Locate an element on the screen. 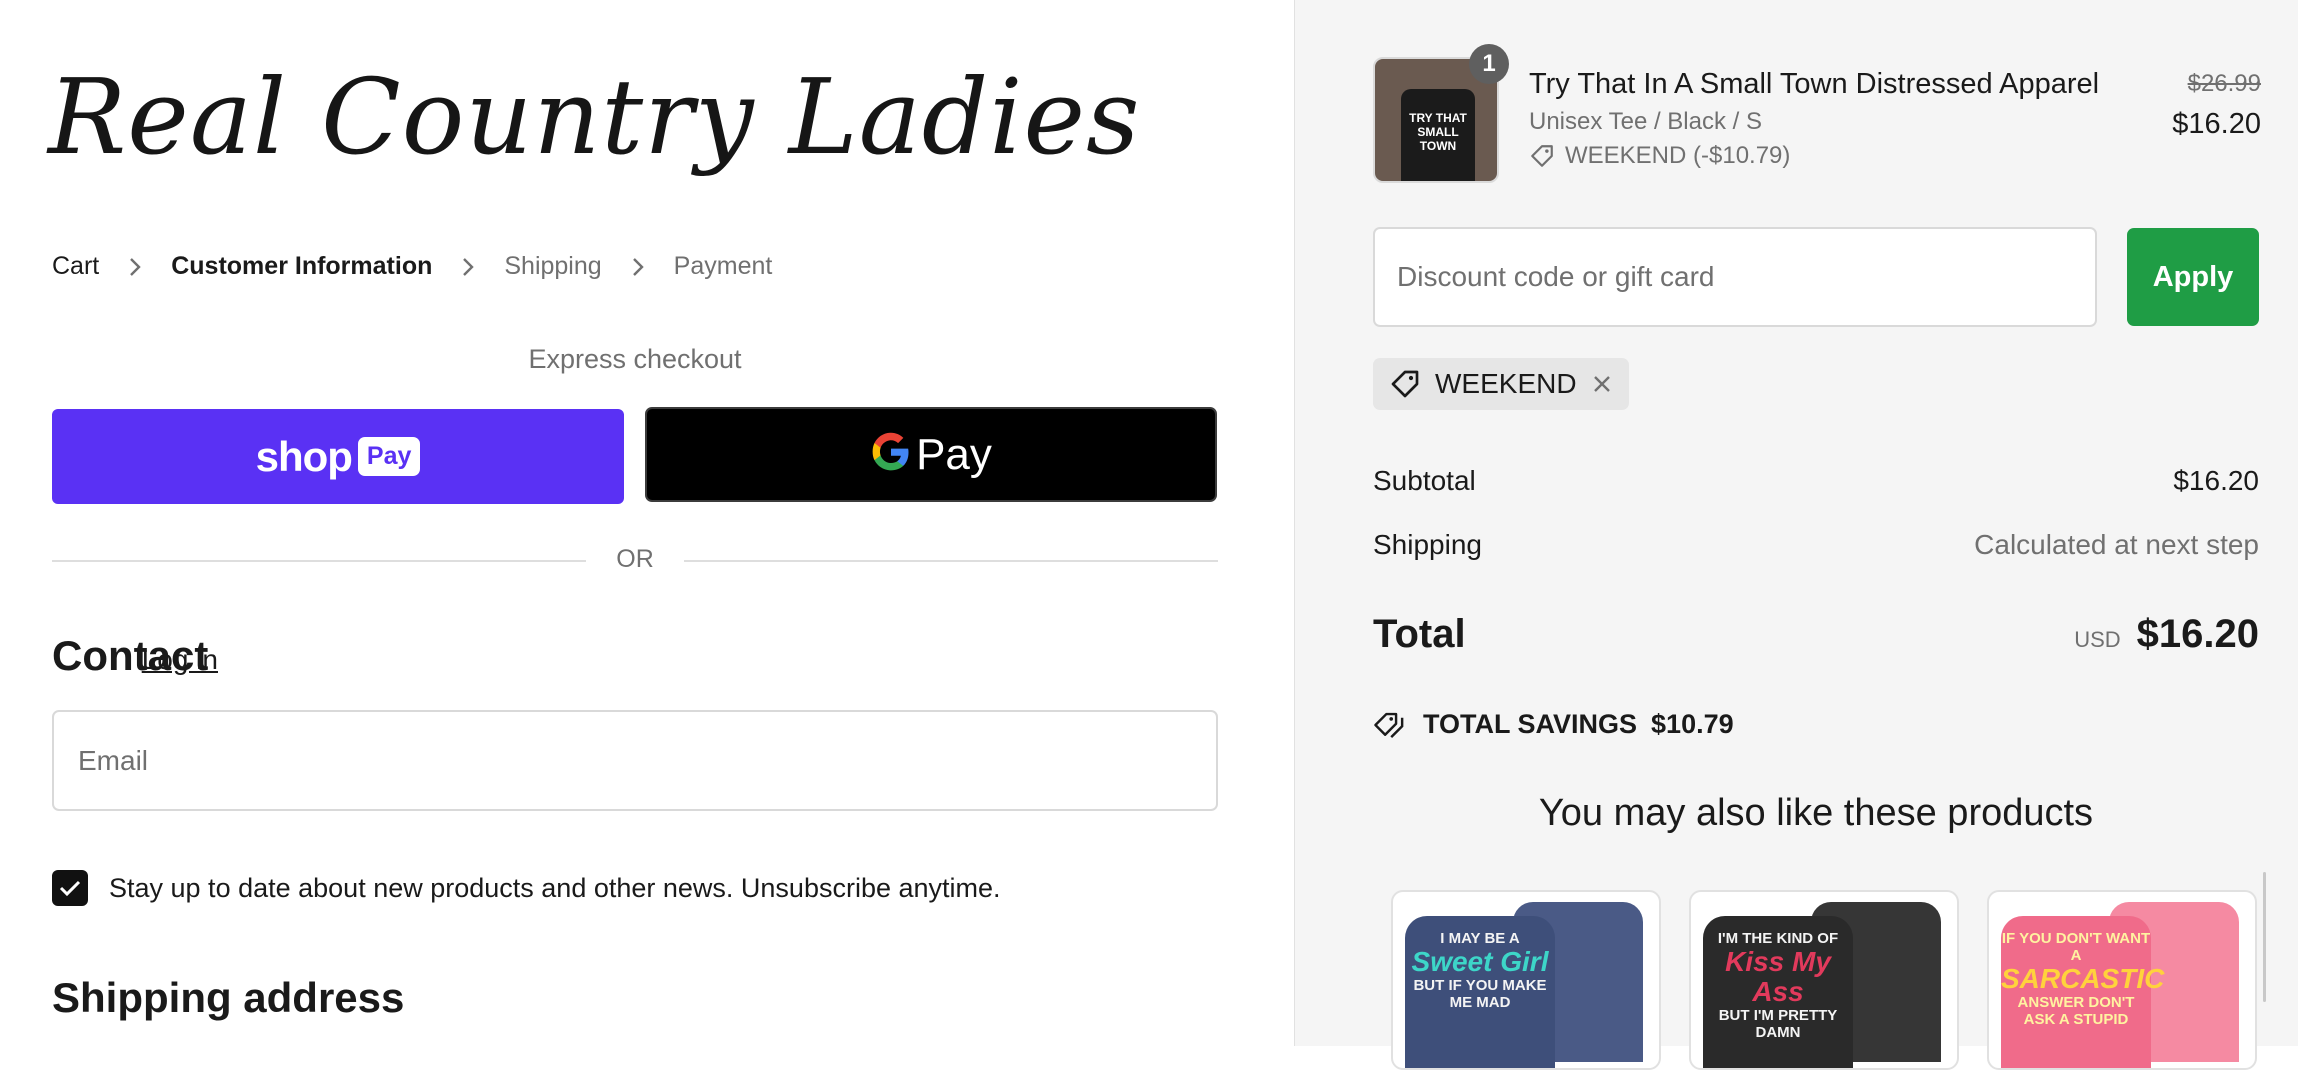  shirt-print-bottom: BUT IF YOU MAKE ME MAD is located at coordinates (1480, 994).